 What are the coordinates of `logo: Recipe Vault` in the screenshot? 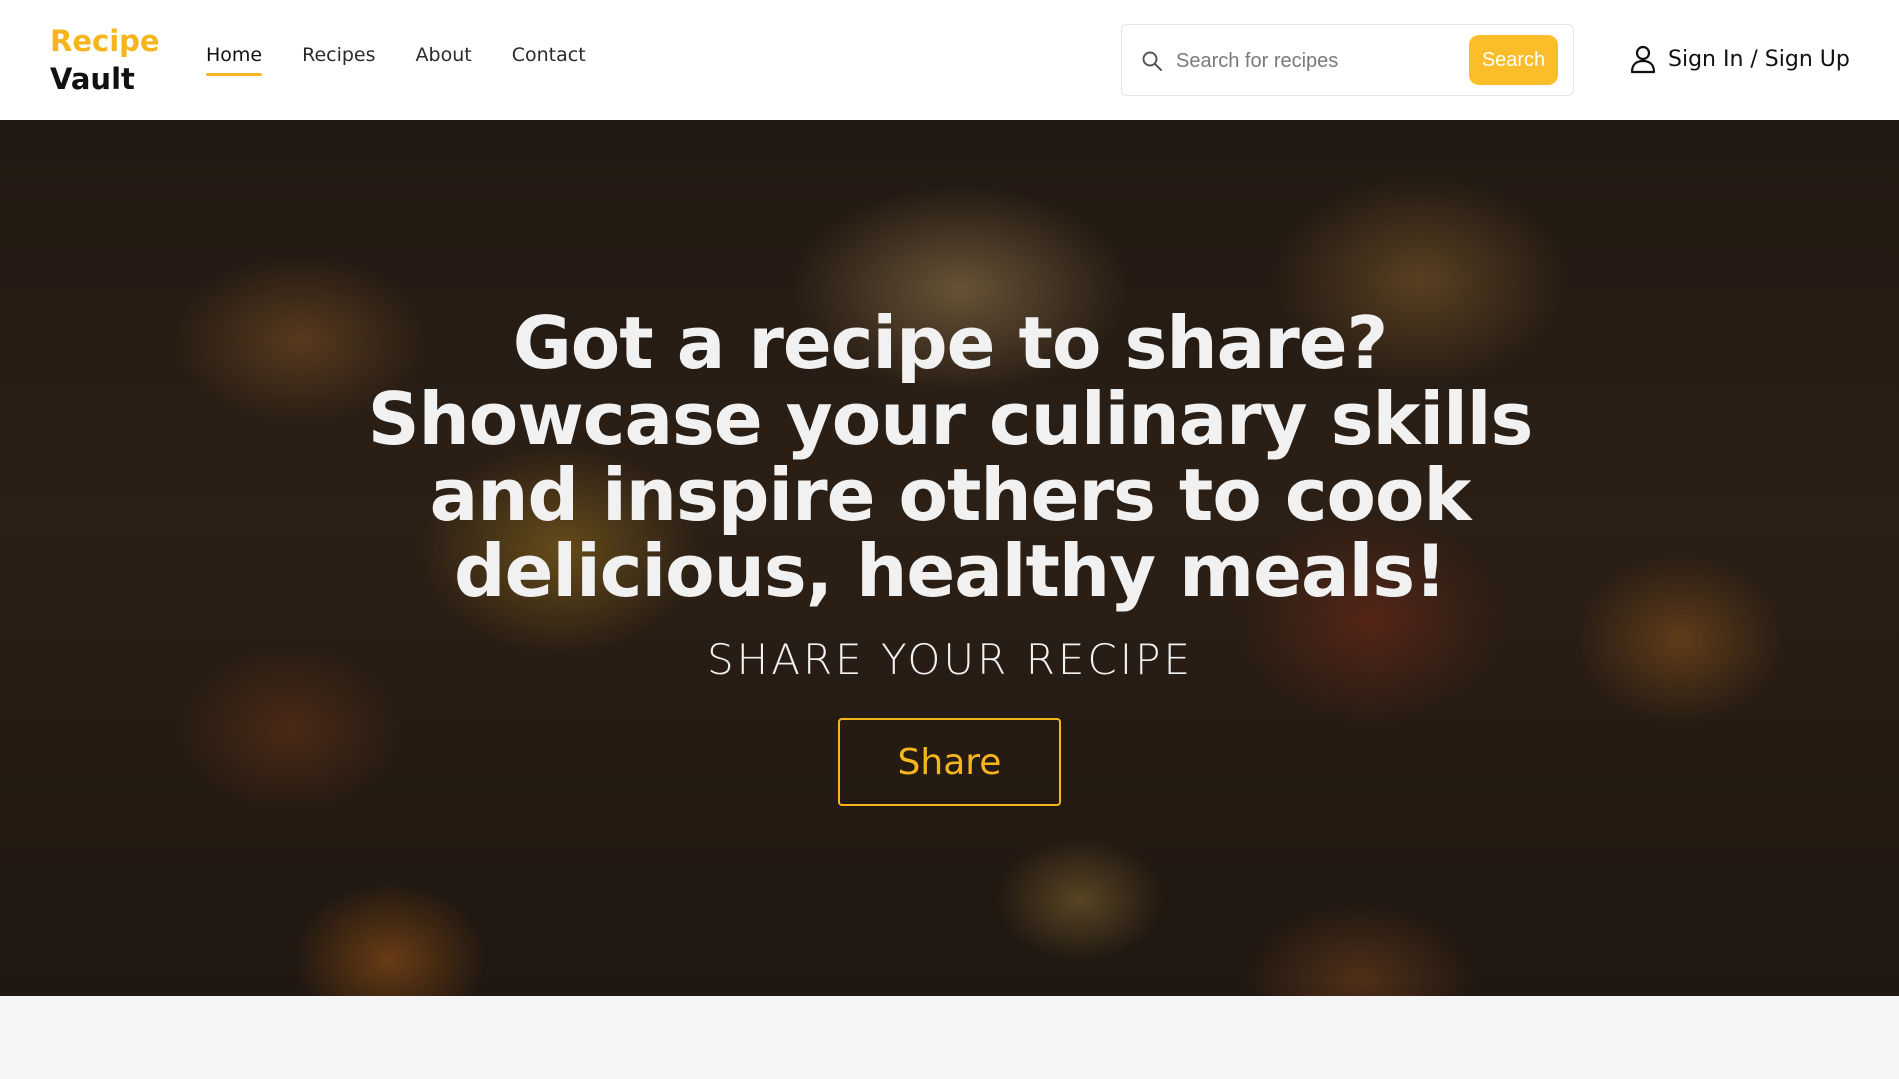 It's located at (105, 60).